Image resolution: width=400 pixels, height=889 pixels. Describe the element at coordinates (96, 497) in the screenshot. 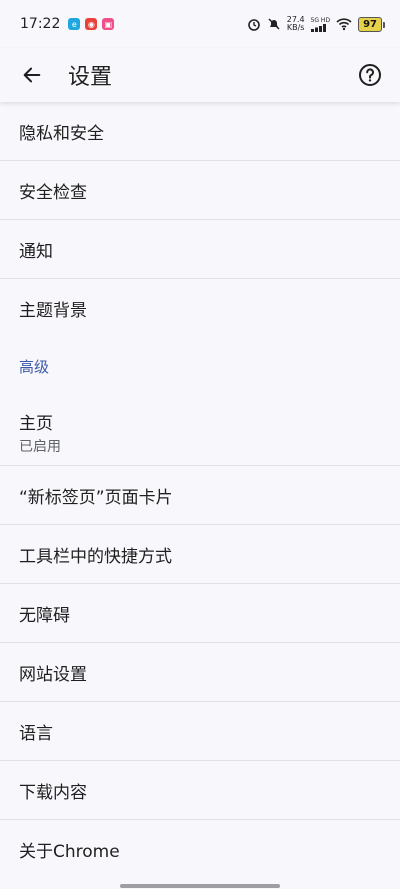

I see `settings-item-label: “新标签页”页面卡片` at that location.